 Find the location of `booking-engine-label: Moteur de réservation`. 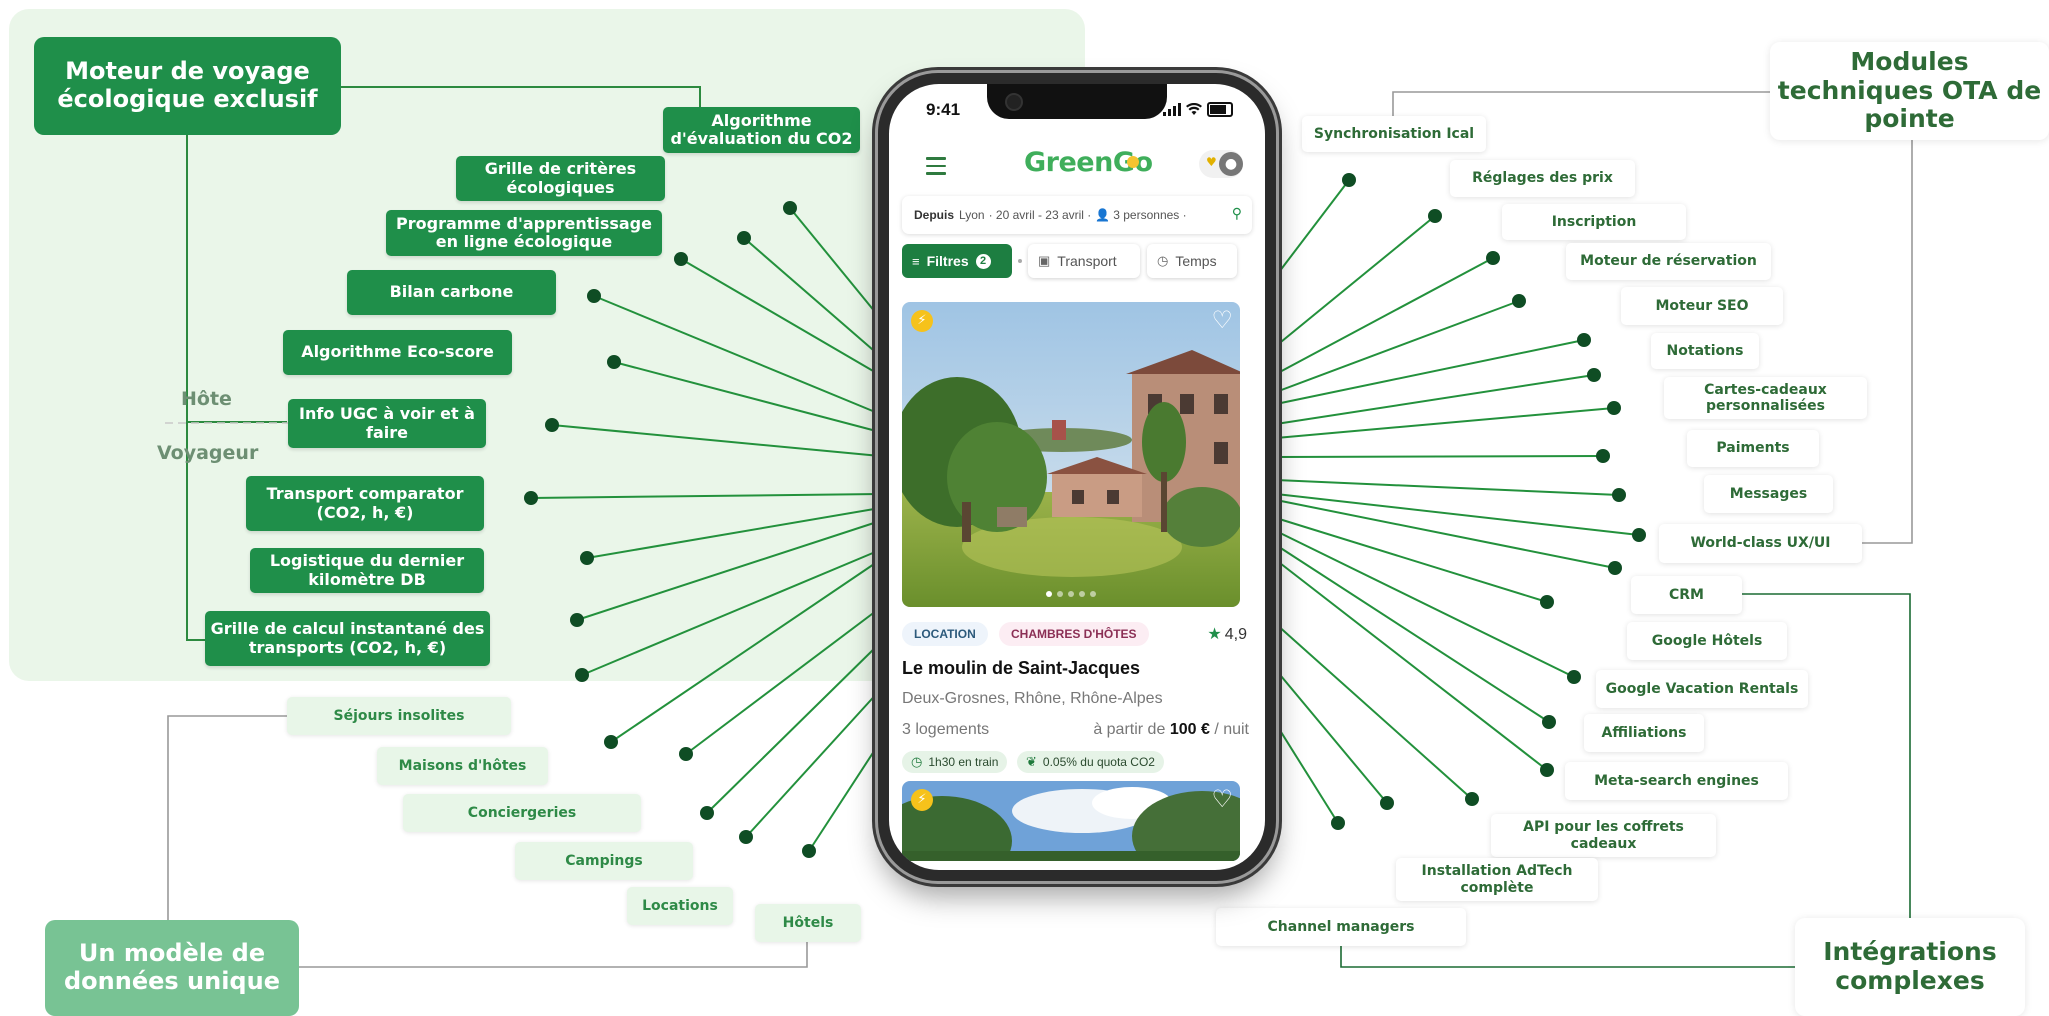

booking-engine-label: Moteur de réservation is located at coordinates (1668, 261).